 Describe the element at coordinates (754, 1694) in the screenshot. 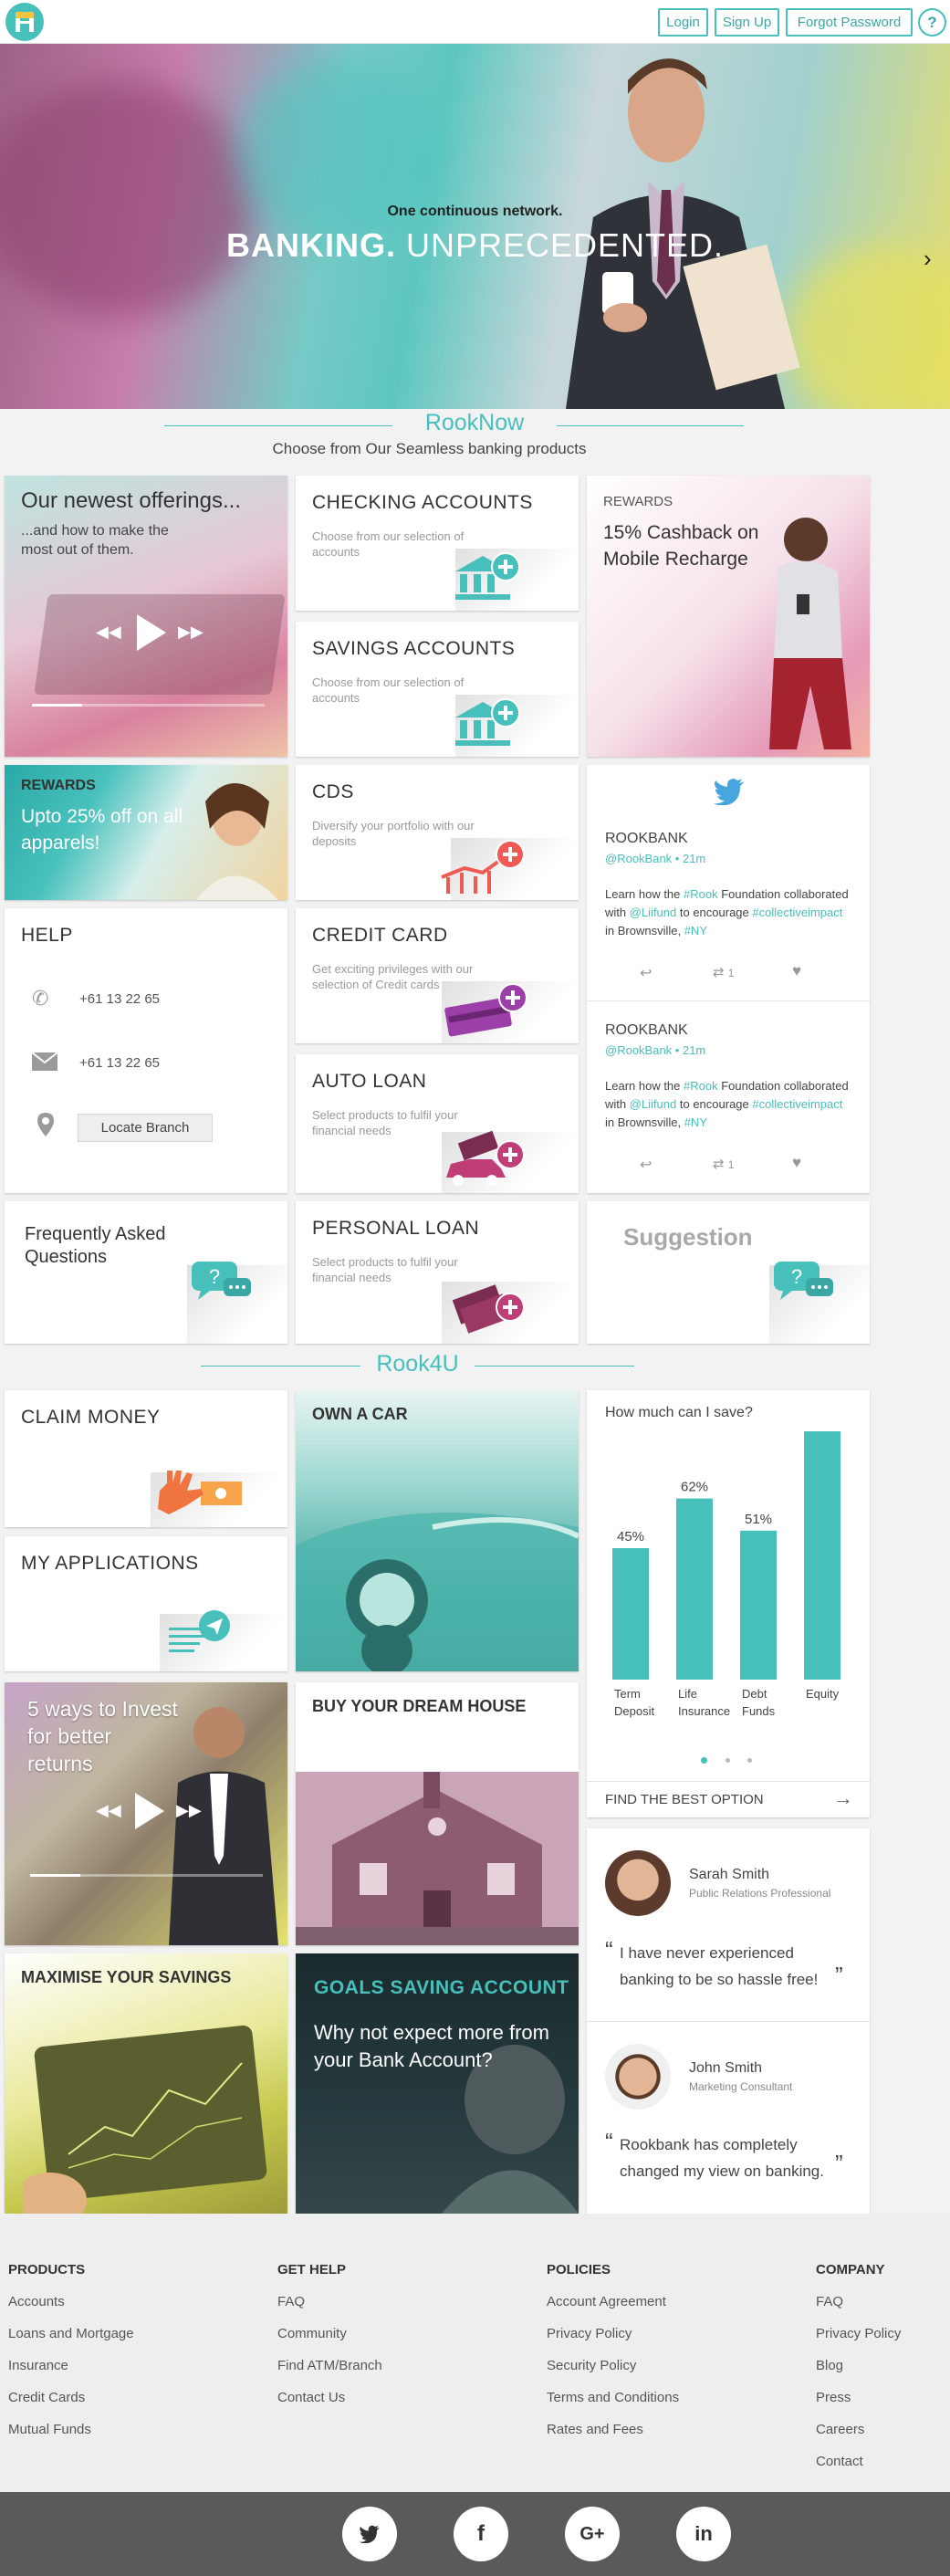

I see `chart-category-label: Debt` at that location.